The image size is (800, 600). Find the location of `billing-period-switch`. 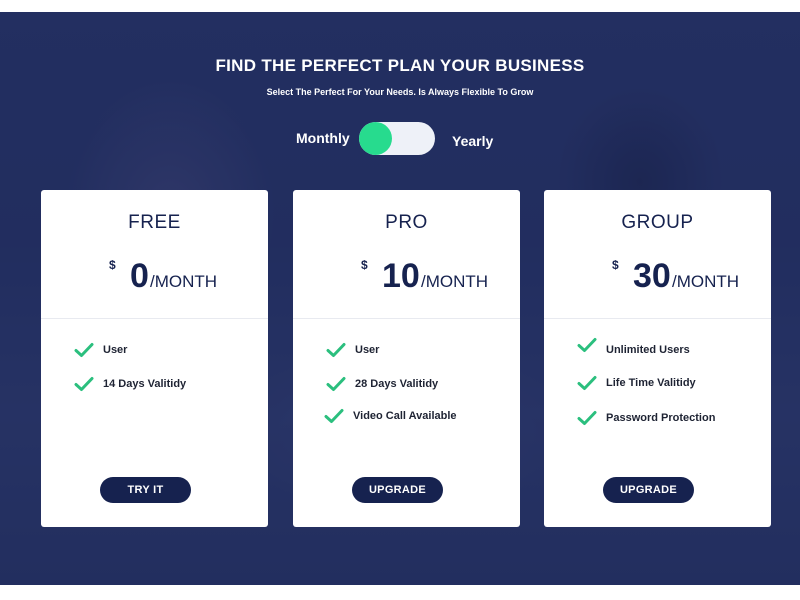

billing-period-switch is located at coordinates (397, 138).